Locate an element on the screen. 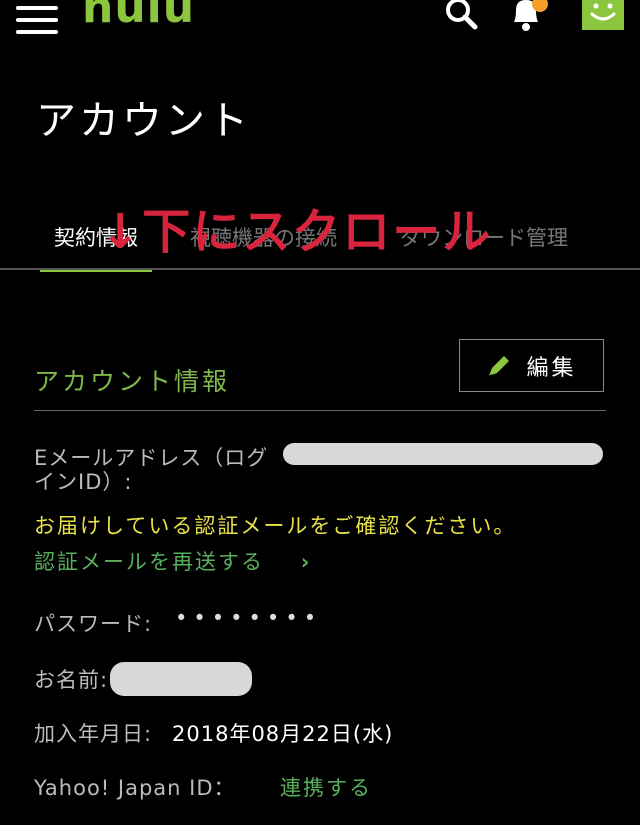  avatar-smiley-icon is located at coordinates (603, 15).